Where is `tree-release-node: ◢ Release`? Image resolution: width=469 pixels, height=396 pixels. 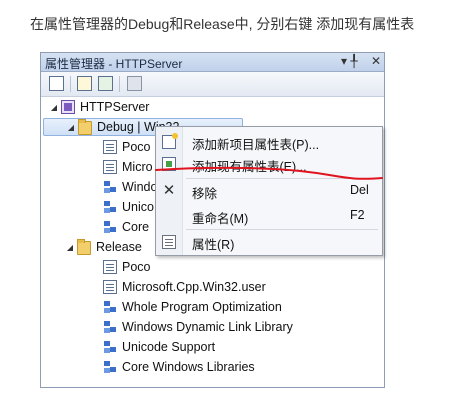 tree-release-node: ◢ Release is located at coordinates (103, 247).